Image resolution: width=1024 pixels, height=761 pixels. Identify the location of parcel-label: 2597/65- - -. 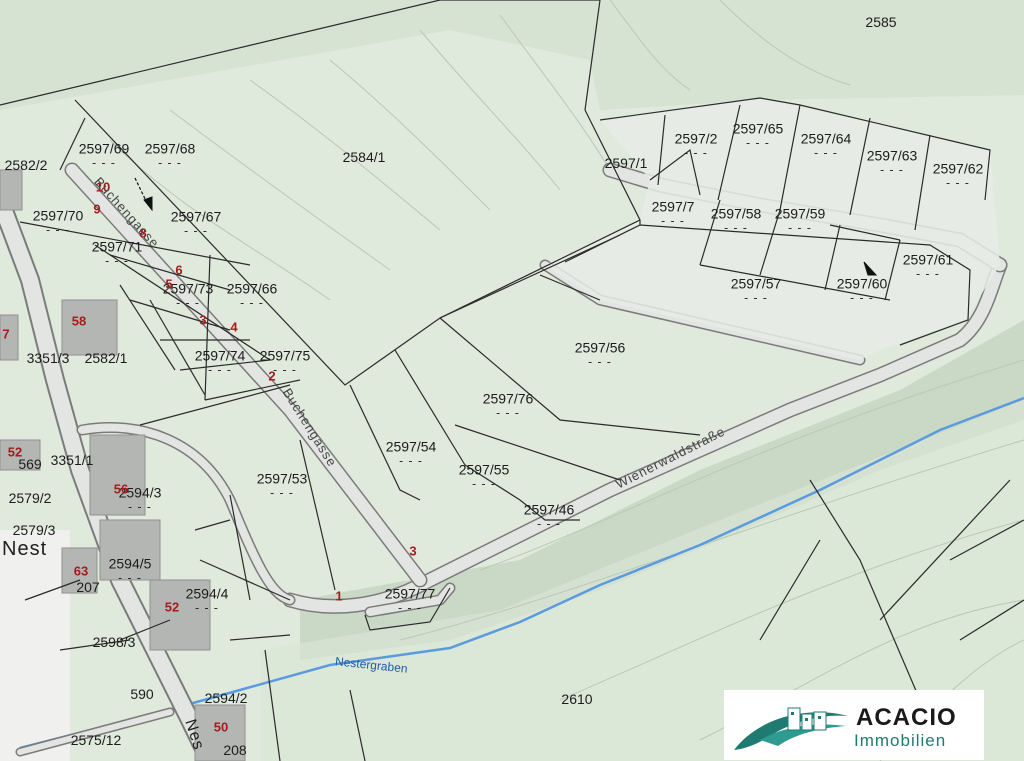
(758, 135).